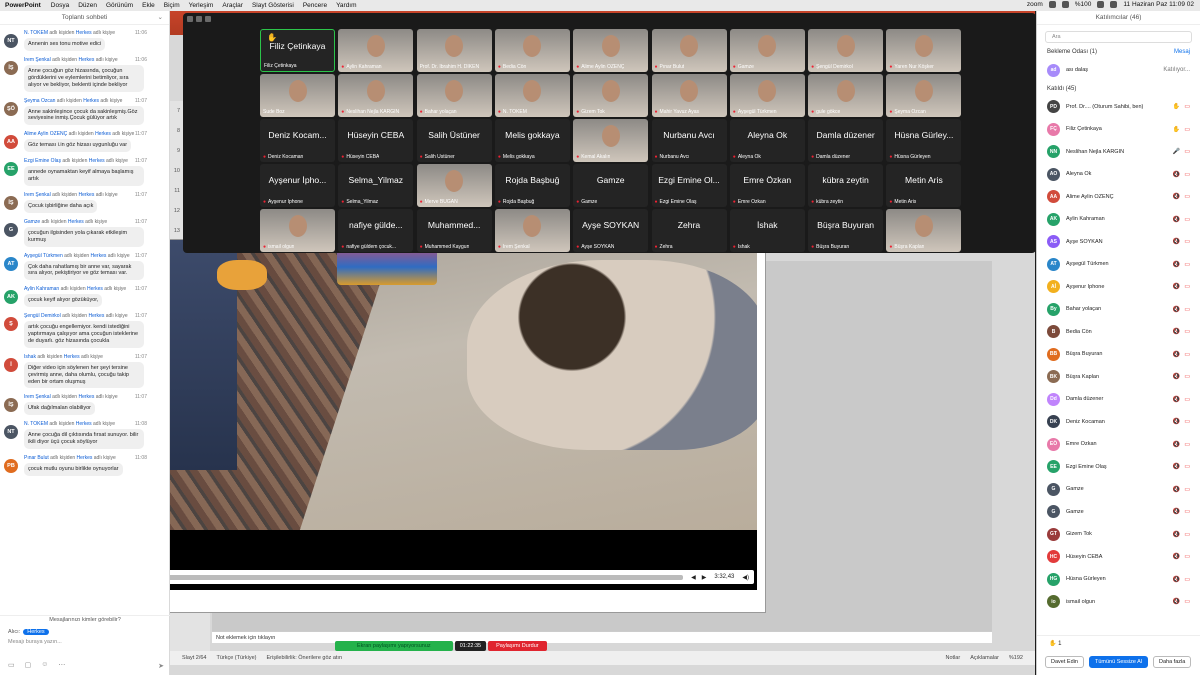 The image size is (1200, 675). I want to click on participant-row: G Gamze 🔇 ▭, so click(1118, 512).